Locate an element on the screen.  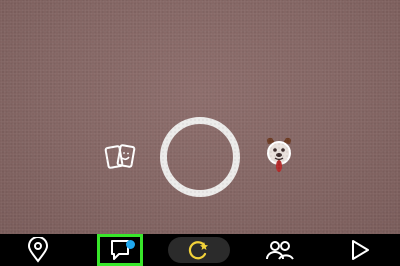
memories-cards-icon is located at coordinates (120, 156).